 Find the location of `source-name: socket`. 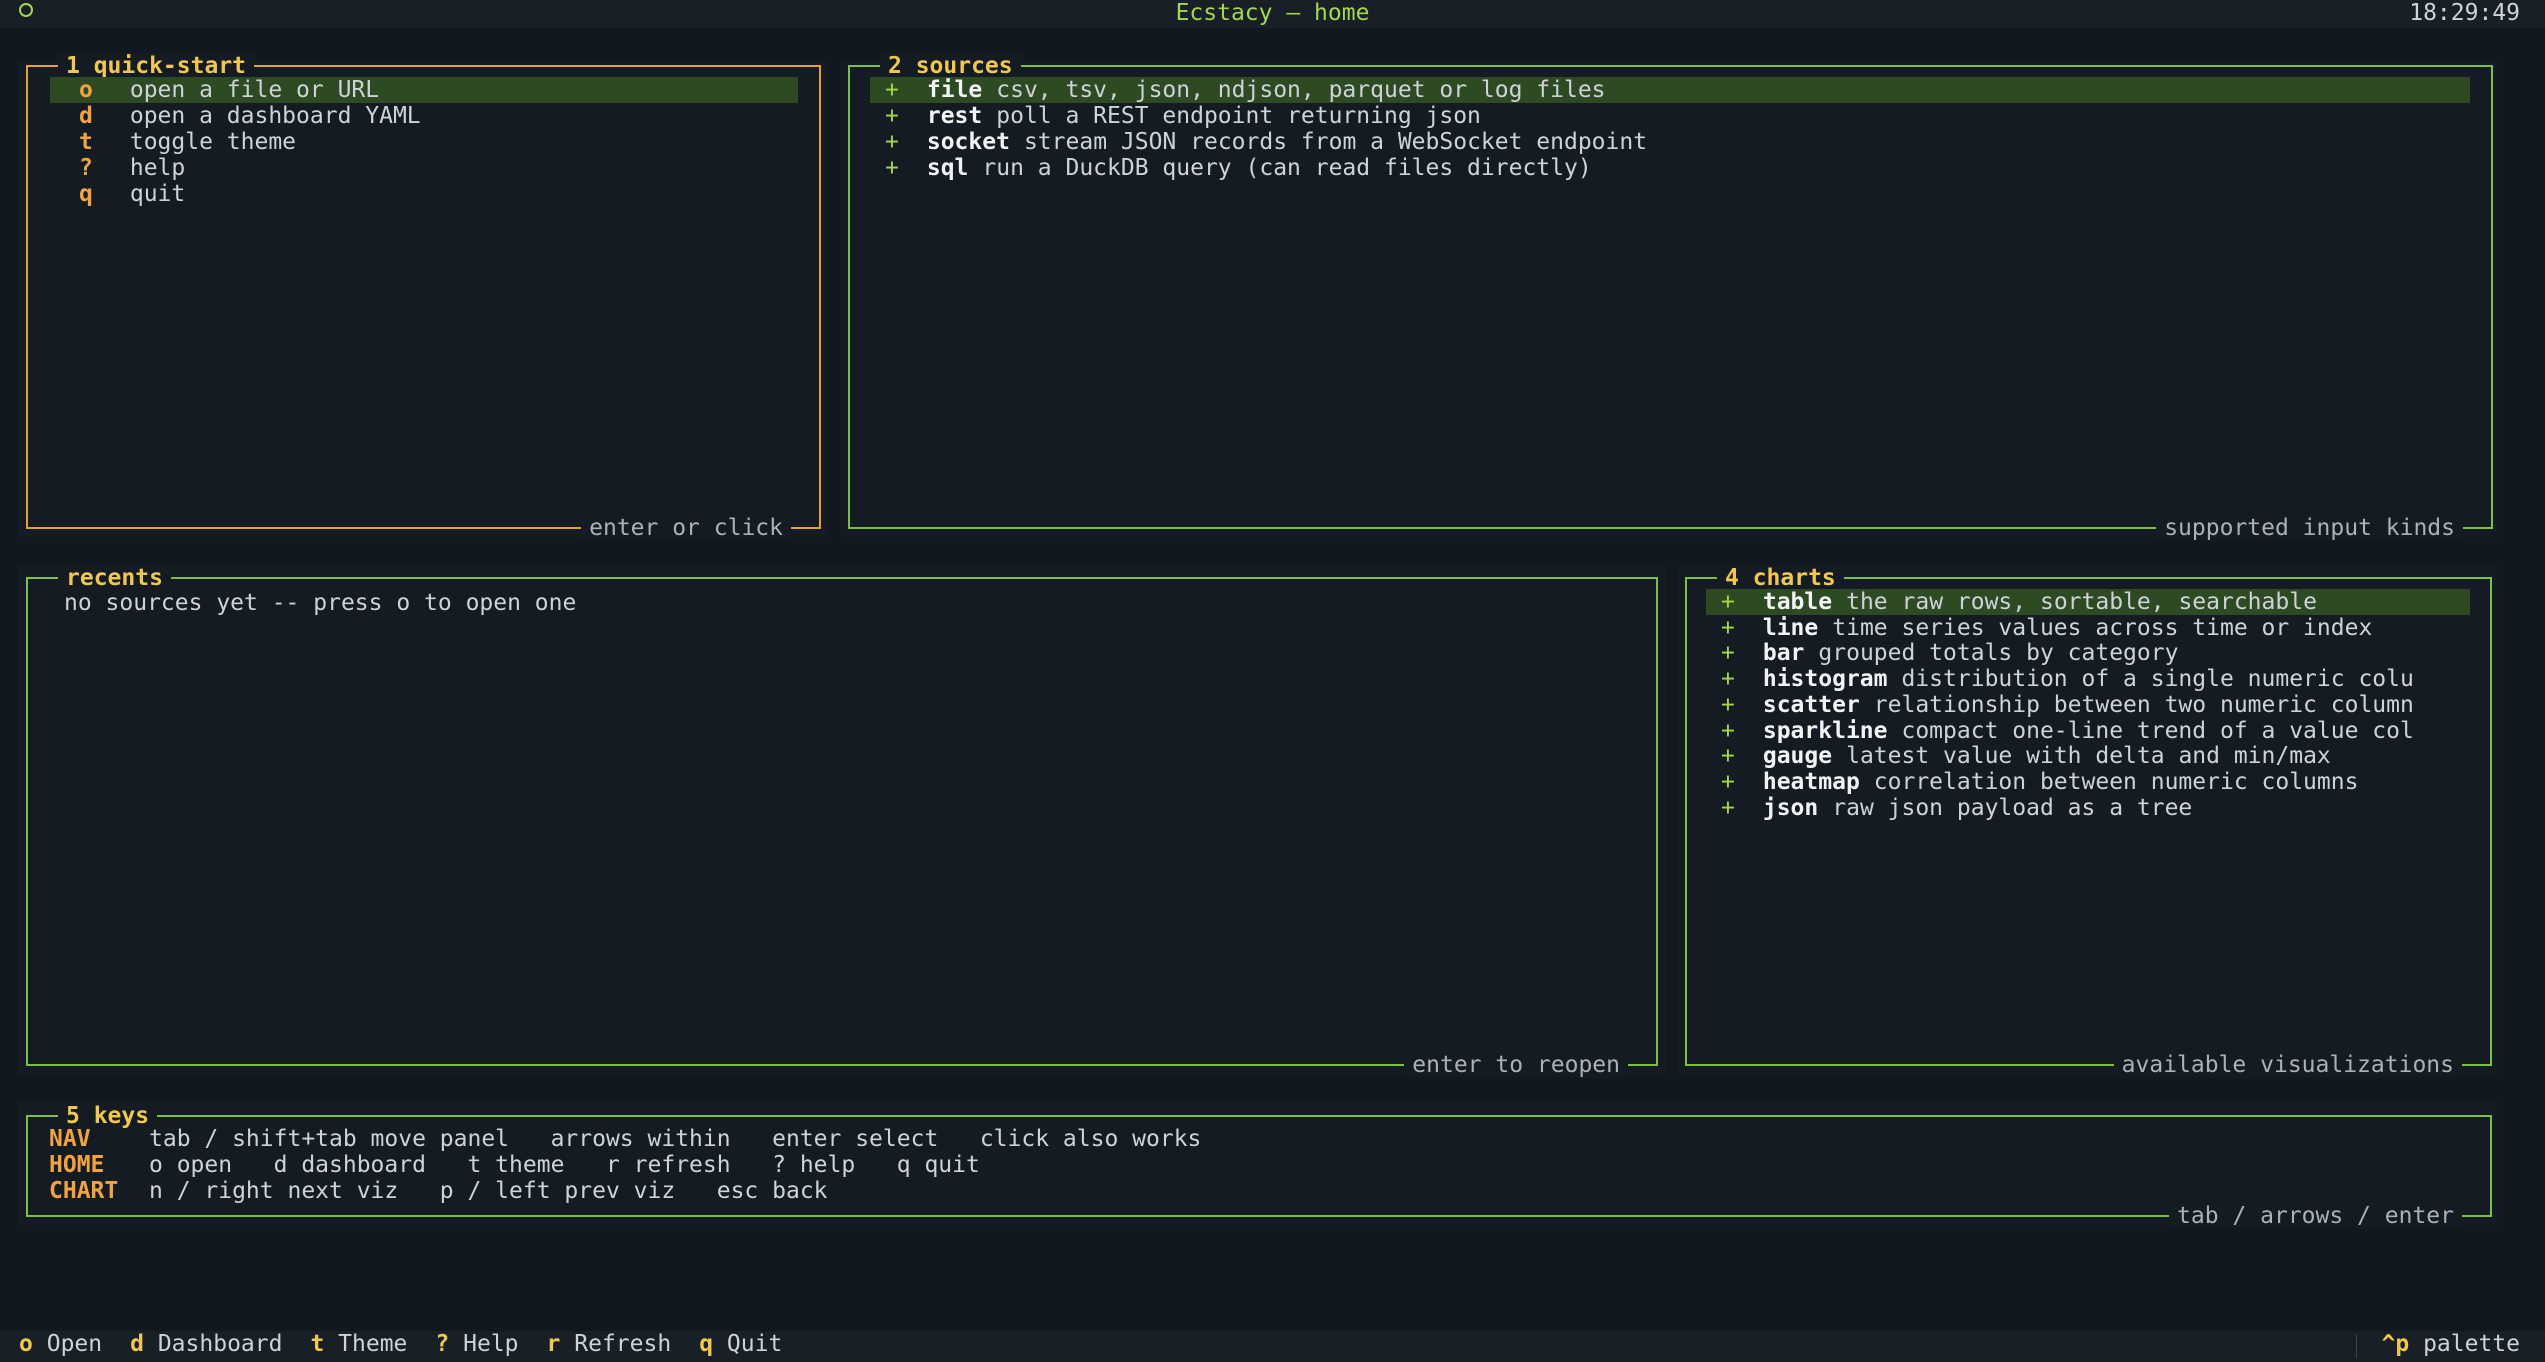

source-name: socket is located at coordinates (968, 142).